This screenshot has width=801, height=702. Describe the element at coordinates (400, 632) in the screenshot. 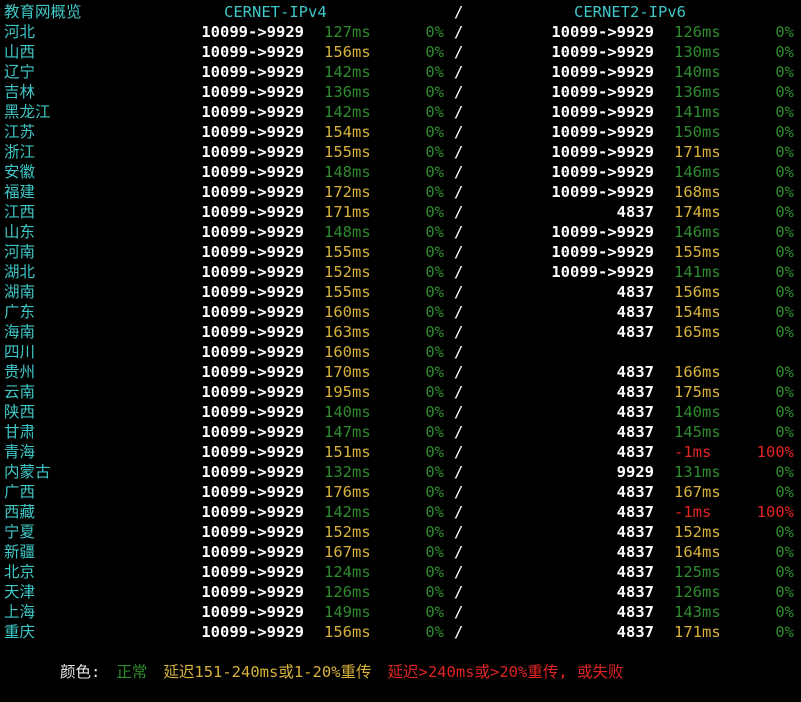

I see `table-row: 重庆 10099->9929 156ms 0% / 4837 171ms 0%` at that location.